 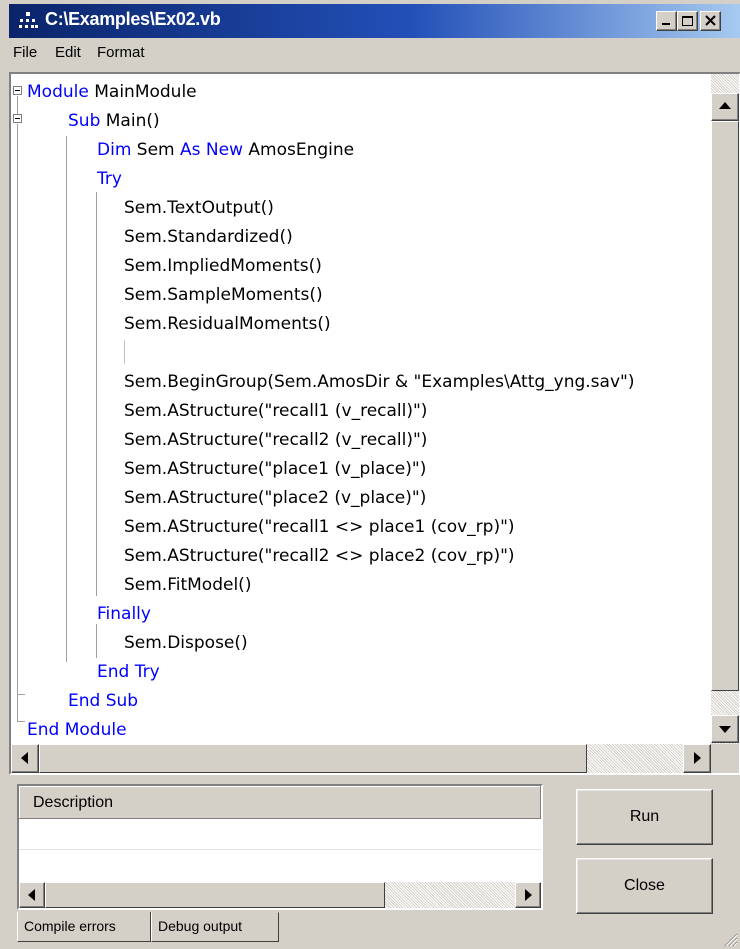 I want to click on code-line: Module MainModule, so click(x=112, y=92).